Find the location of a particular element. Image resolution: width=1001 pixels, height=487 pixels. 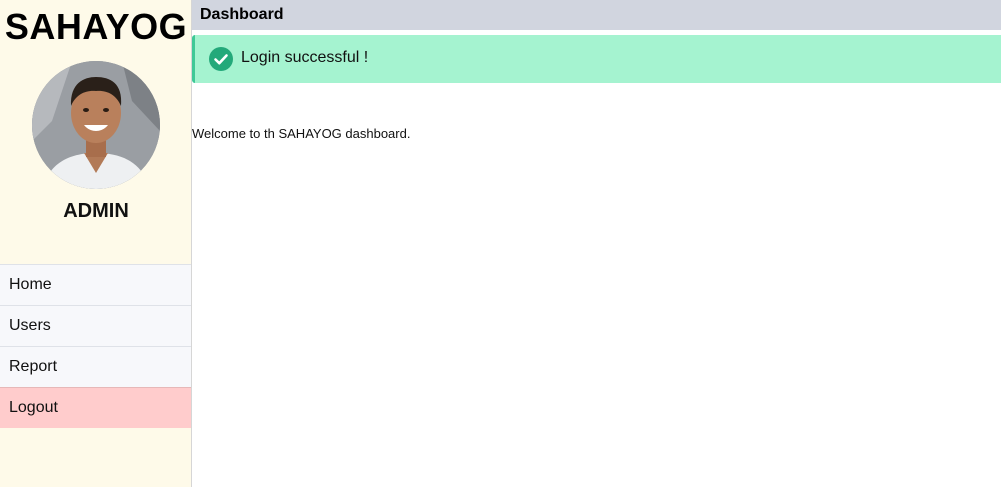

user-avatar-icon is located at coordinates (96, 125).